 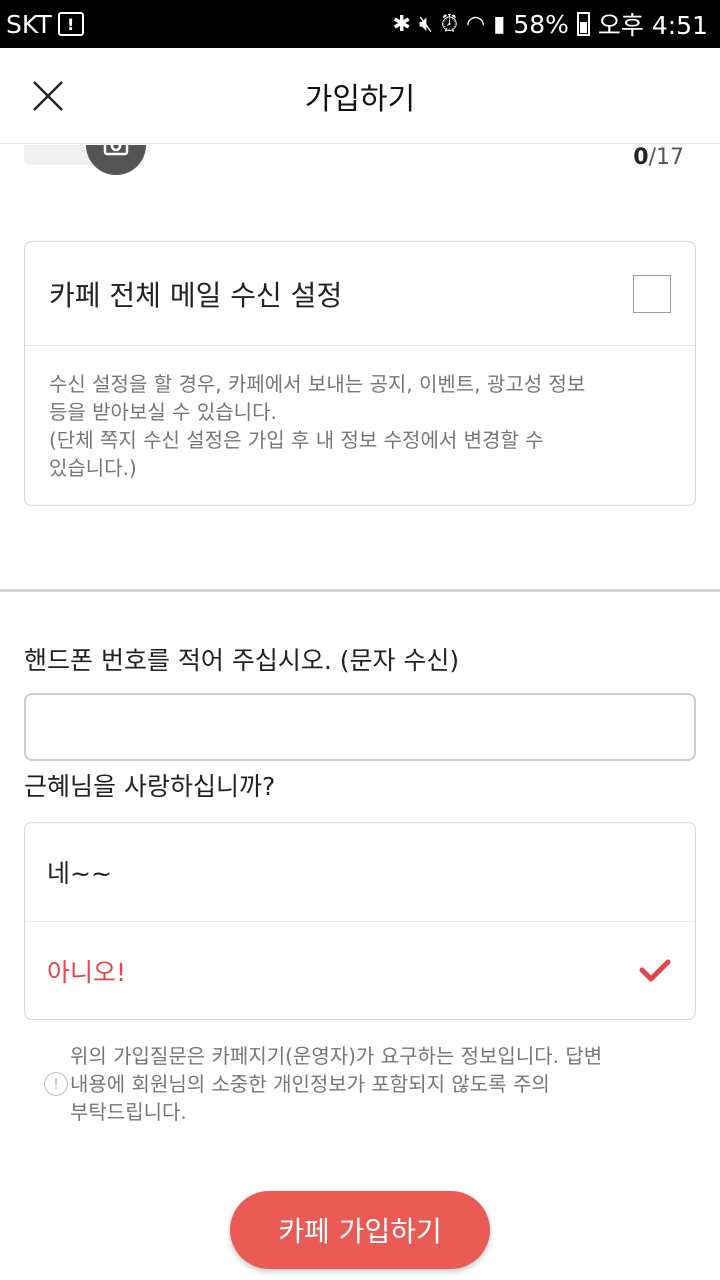 What do you see at coordinates (79, 873) in the screenshot?
I see `option-label: 네~~` at bounding box center [79, 873].